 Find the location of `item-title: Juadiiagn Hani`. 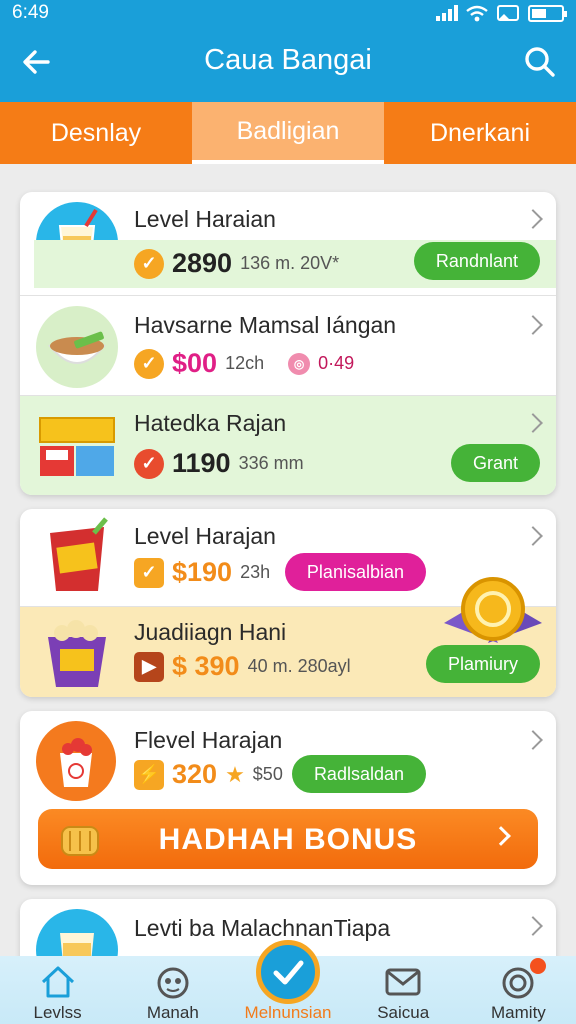

item-title: Juadiiagn Hani is located at coordinates (210, 632).